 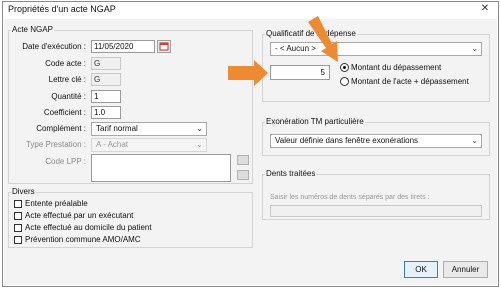 I want to click on annotation-overlay, so click(x=283, y=51).